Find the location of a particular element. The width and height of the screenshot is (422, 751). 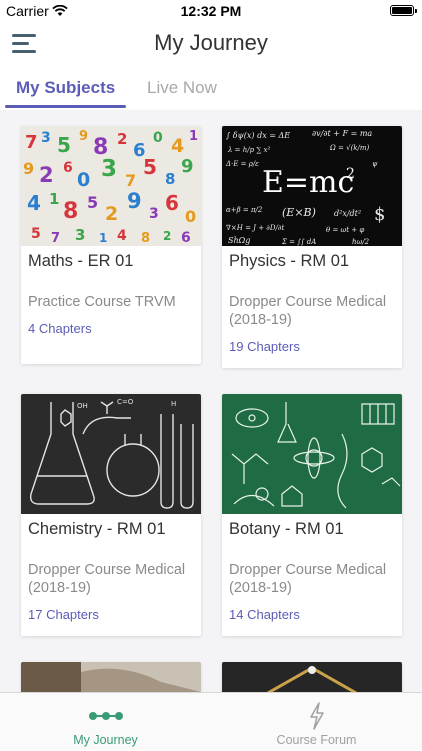

segment-tabs: My Subjects Live Now is located at coordinates (211, 88).